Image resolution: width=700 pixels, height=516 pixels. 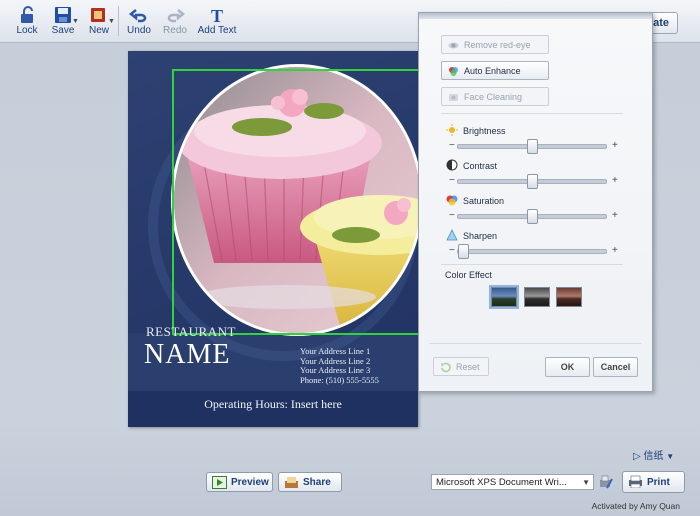 What do you see at coordinates (637, 456) in the screenshot?
I see `paper-icon: ▷` at bounding box center [637, 456].